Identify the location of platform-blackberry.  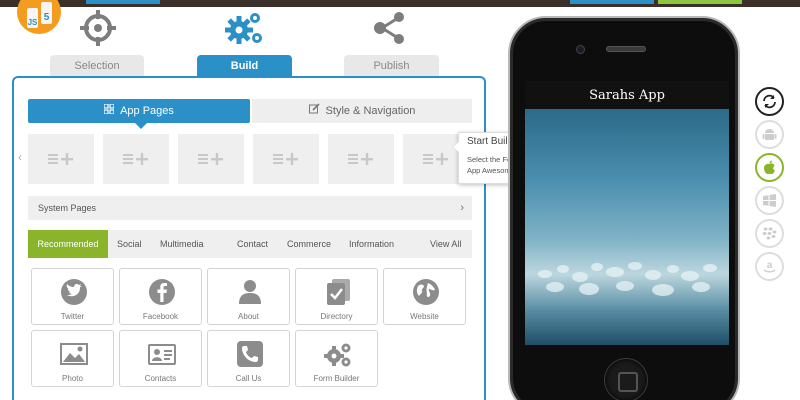
(769, 233).